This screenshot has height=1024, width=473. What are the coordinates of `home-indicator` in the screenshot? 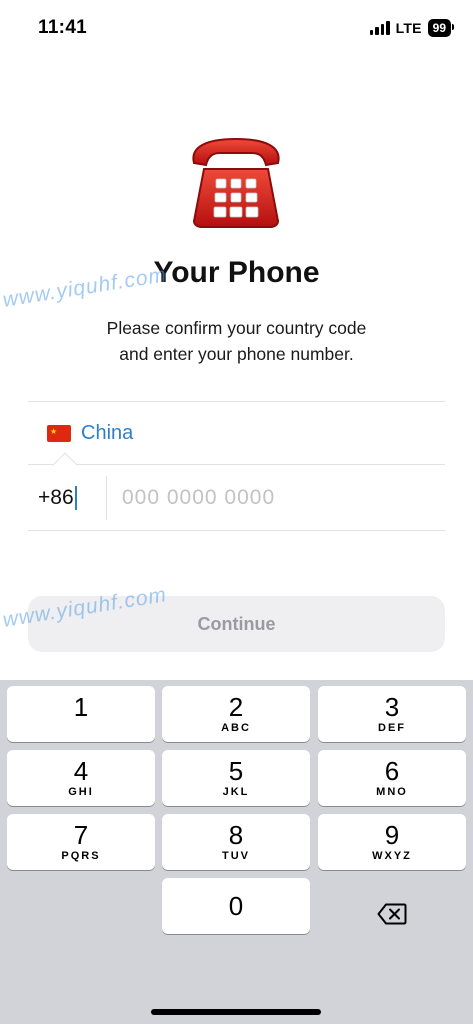 It's located at (236, 1012).